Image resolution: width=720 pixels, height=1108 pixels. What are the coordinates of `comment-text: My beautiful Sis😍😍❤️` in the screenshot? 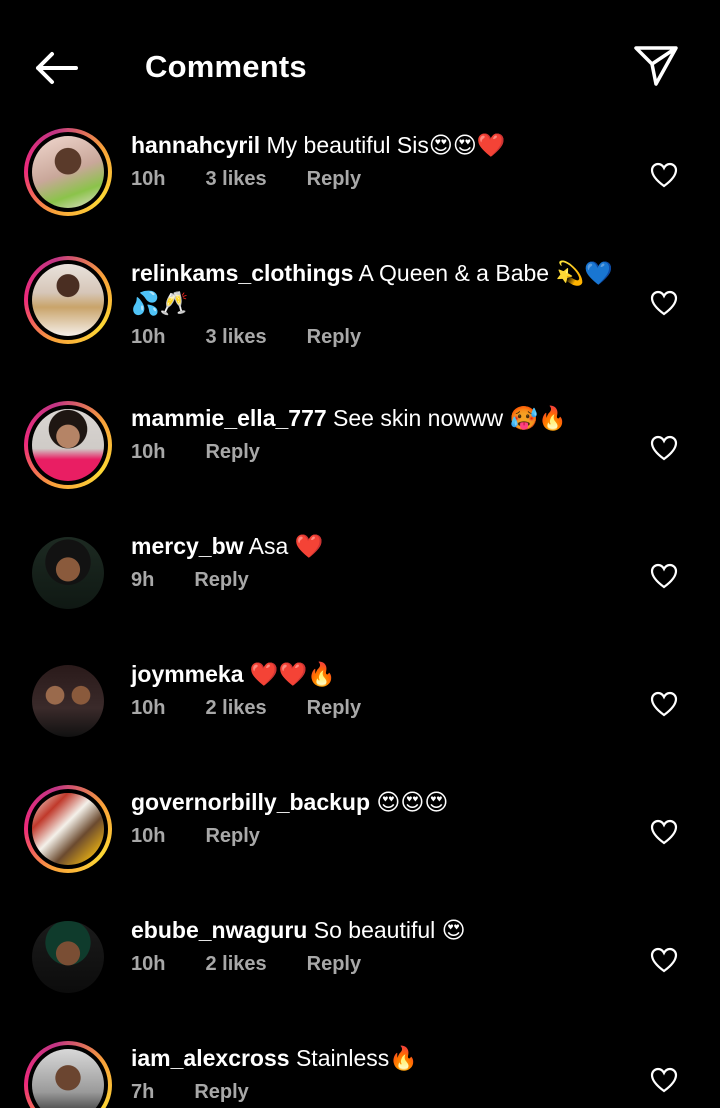 It's located at (386, 145).